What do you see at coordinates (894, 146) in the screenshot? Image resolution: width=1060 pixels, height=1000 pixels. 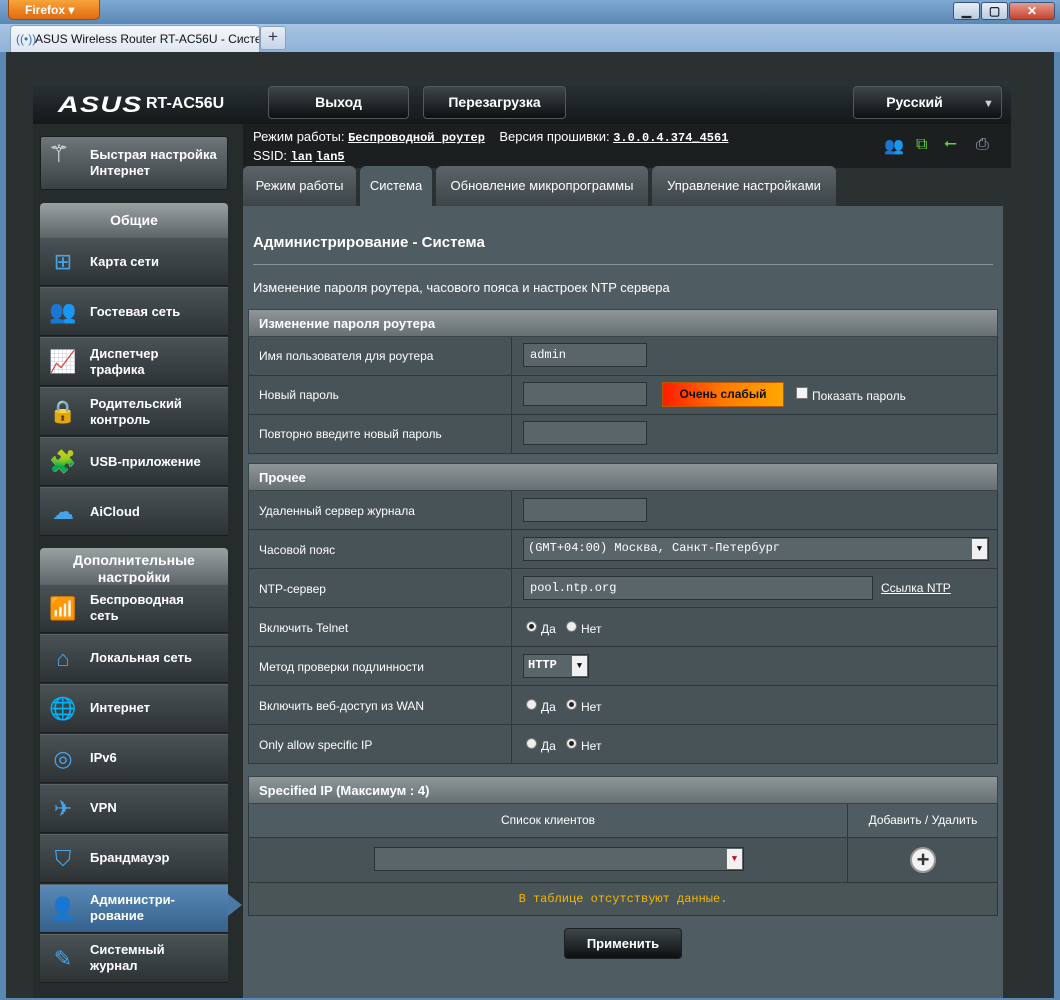 I see `clients-icon: 👥` at bounding box center [894, 146].